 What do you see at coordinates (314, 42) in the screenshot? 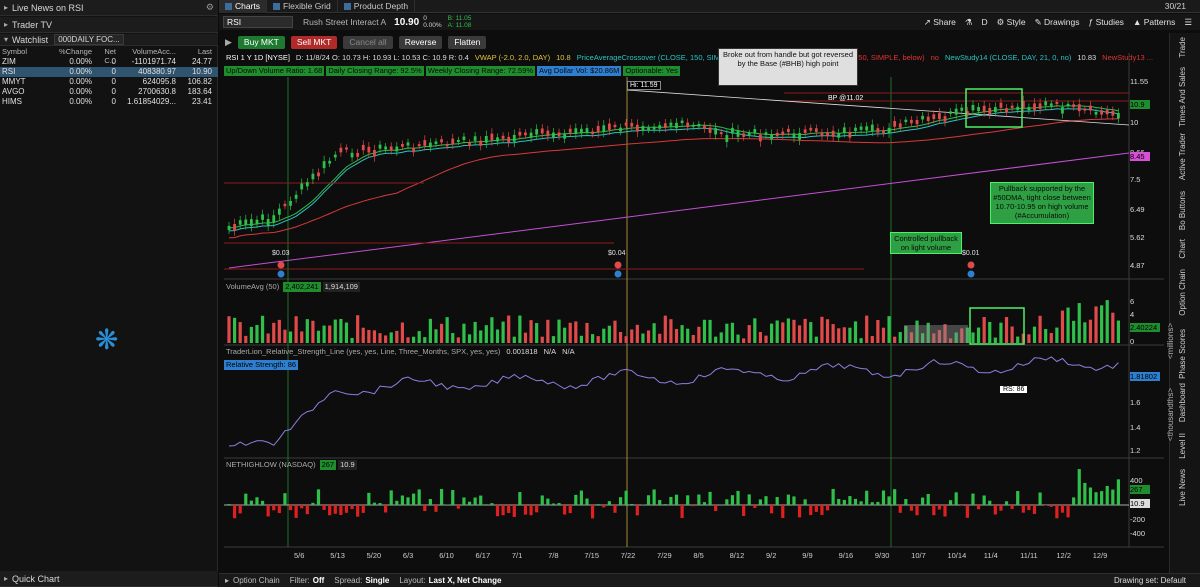
I see `sell-mkt-button: Sell MKT` at bounding box center [314, 42].